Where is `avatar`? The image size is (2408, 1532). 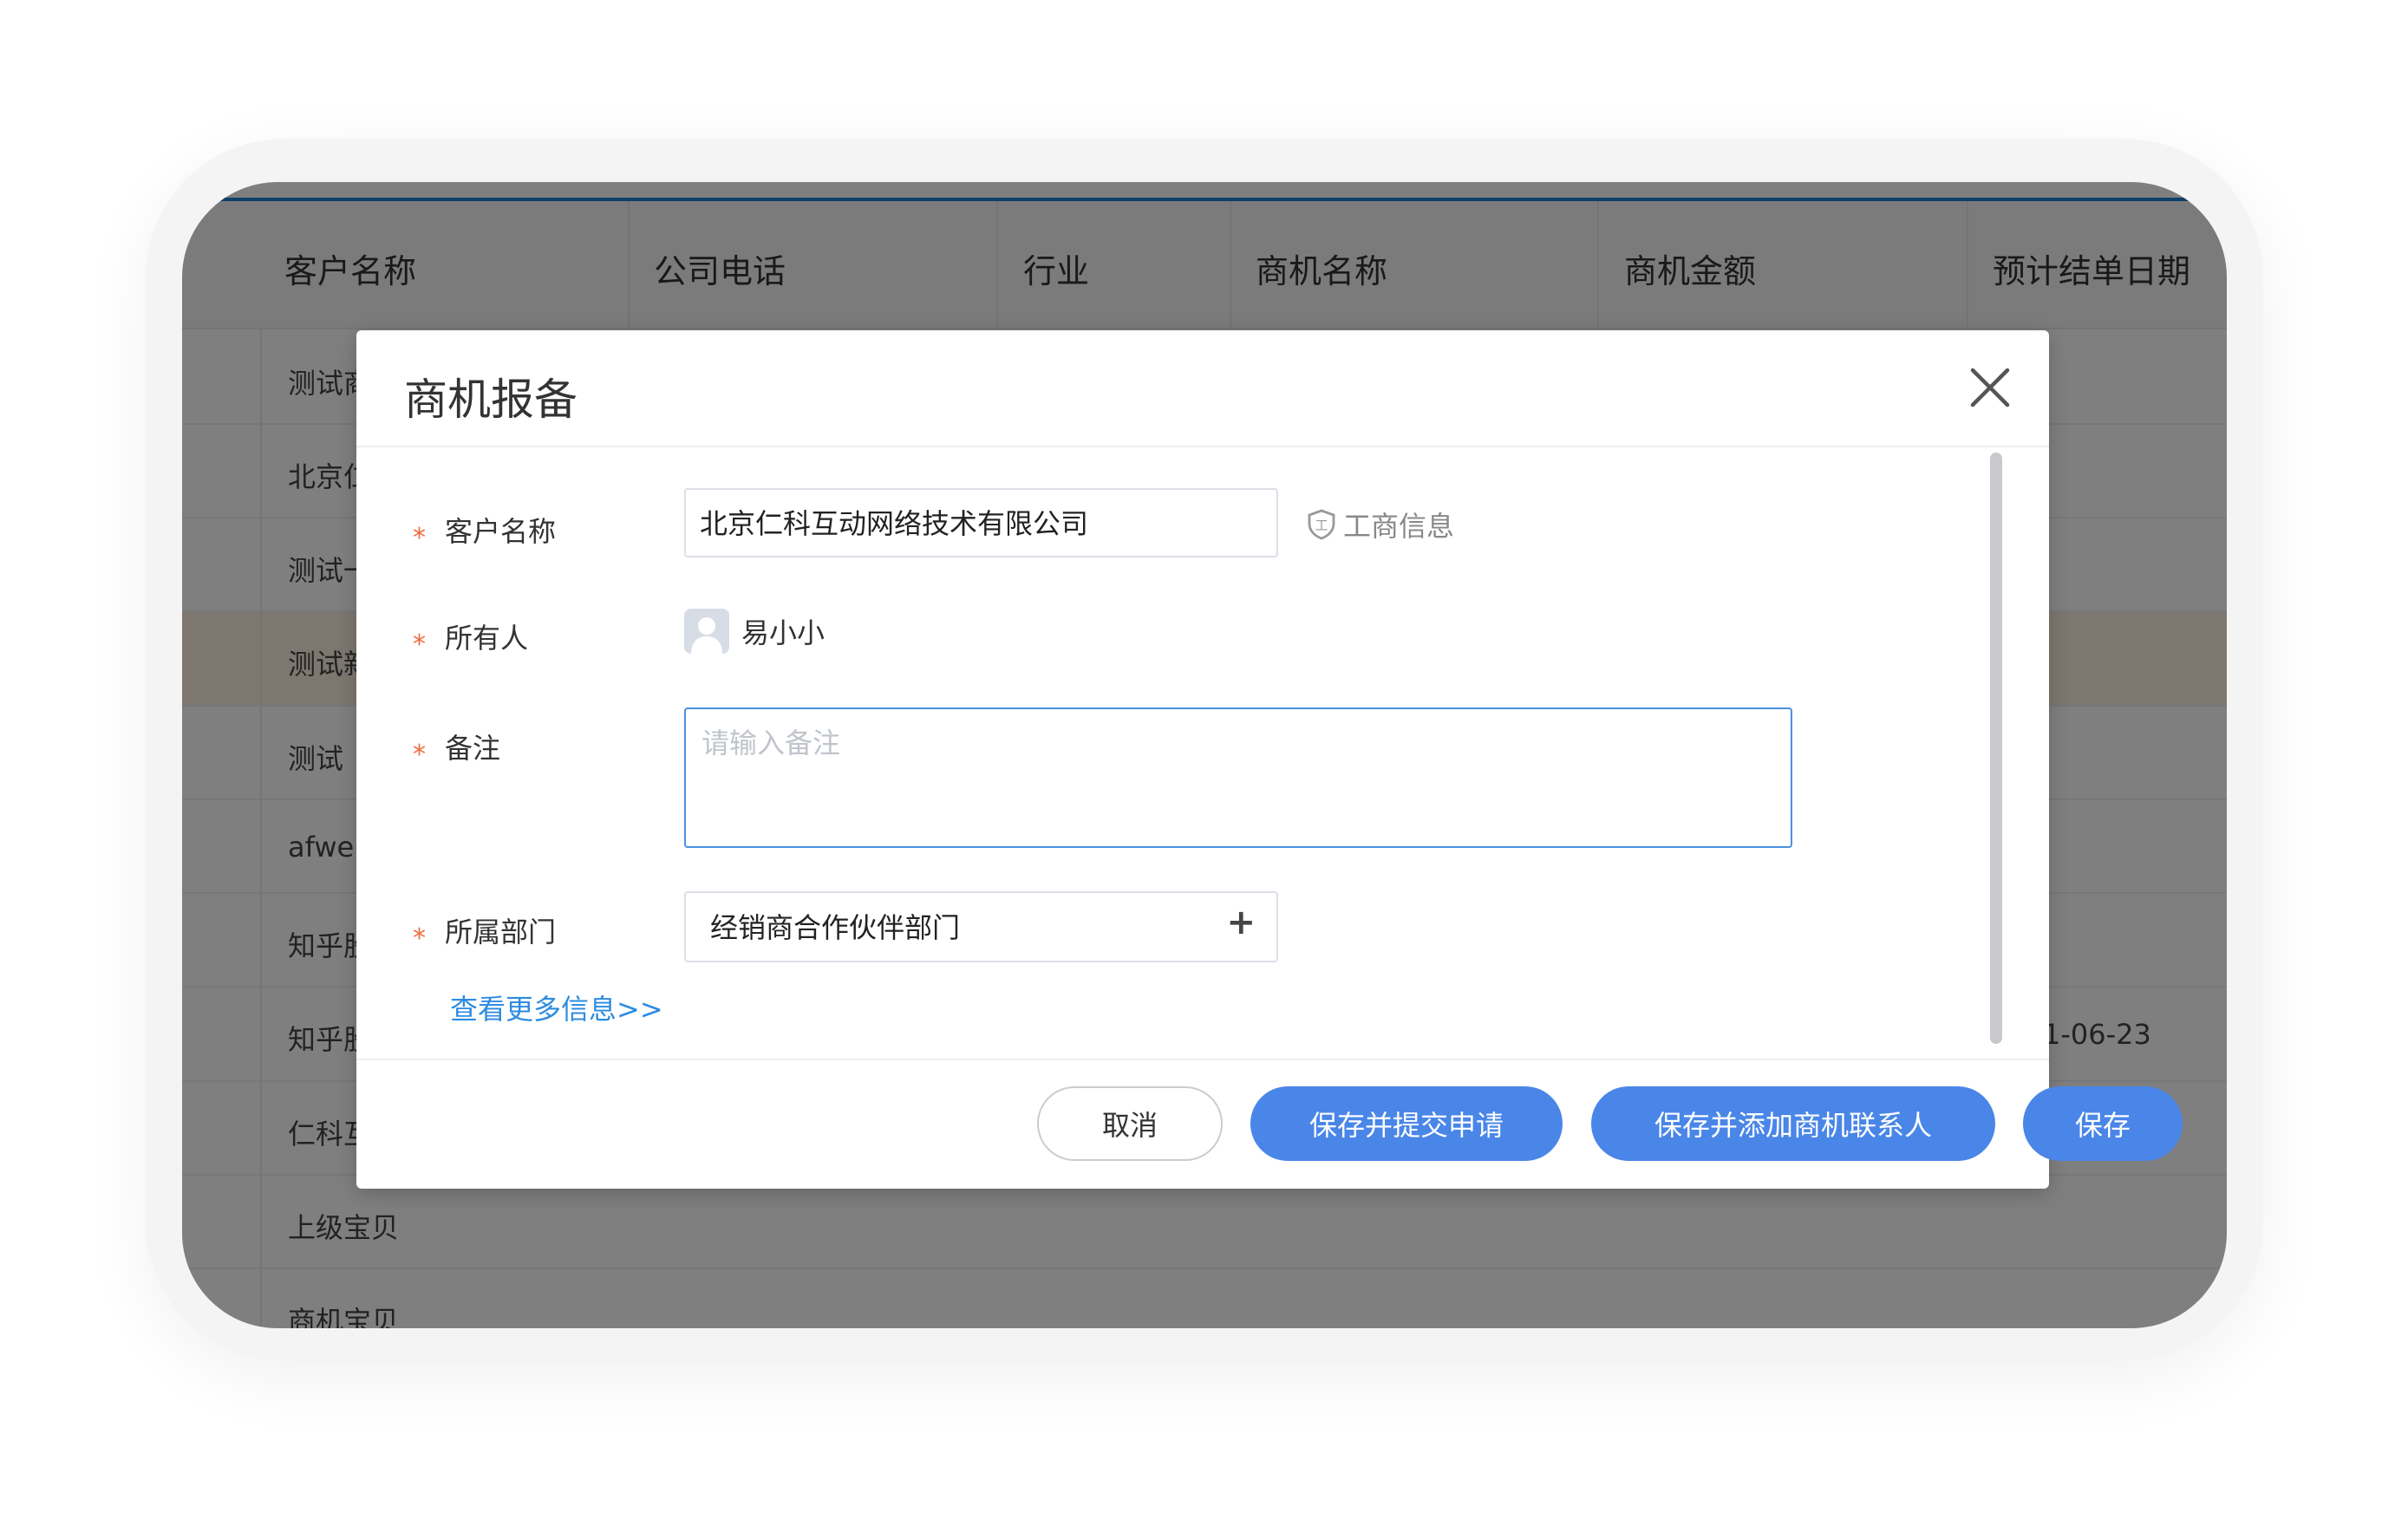 avatar is located at coordinates (707, 631).